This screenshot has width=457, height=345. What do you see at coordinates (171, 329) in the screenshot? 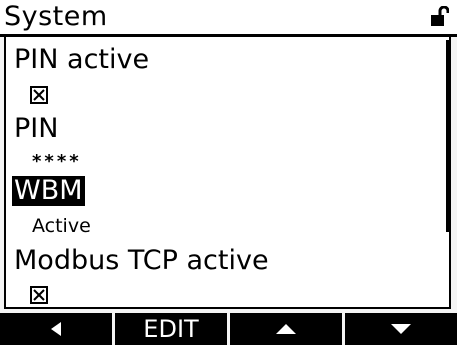
I see `edit-softkey: EDIT` at bounding box center [171, 329].